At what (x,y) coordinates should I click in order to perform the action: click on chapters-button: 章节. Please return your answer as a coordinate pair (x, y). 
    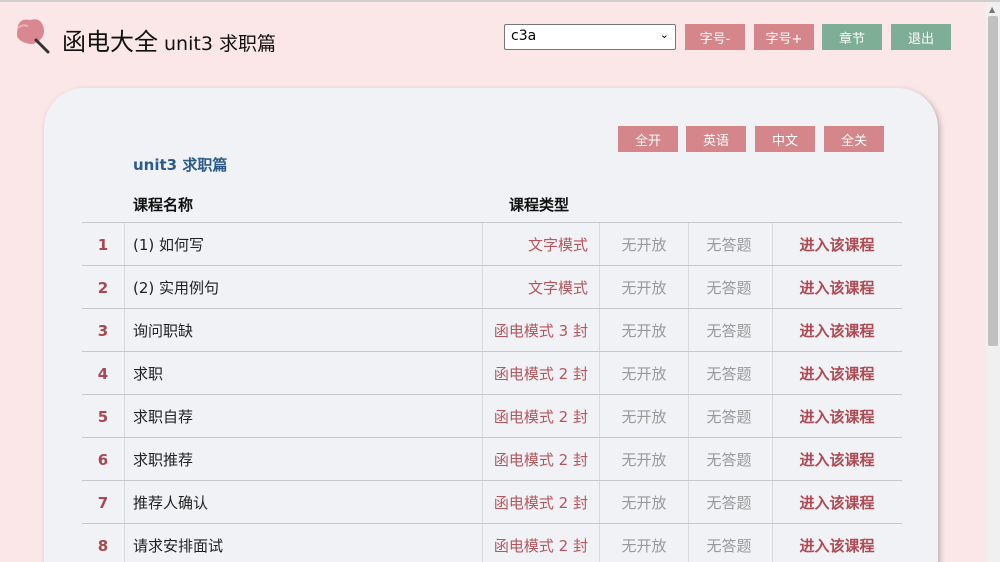
    Looking at the image, I should click on (852, 37).